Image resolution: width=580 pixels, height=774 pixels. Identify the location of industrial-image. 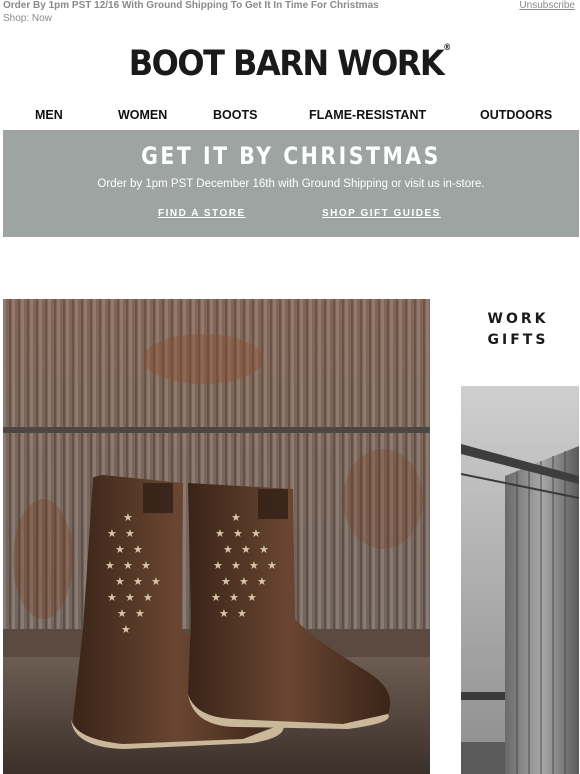
(520, 580).